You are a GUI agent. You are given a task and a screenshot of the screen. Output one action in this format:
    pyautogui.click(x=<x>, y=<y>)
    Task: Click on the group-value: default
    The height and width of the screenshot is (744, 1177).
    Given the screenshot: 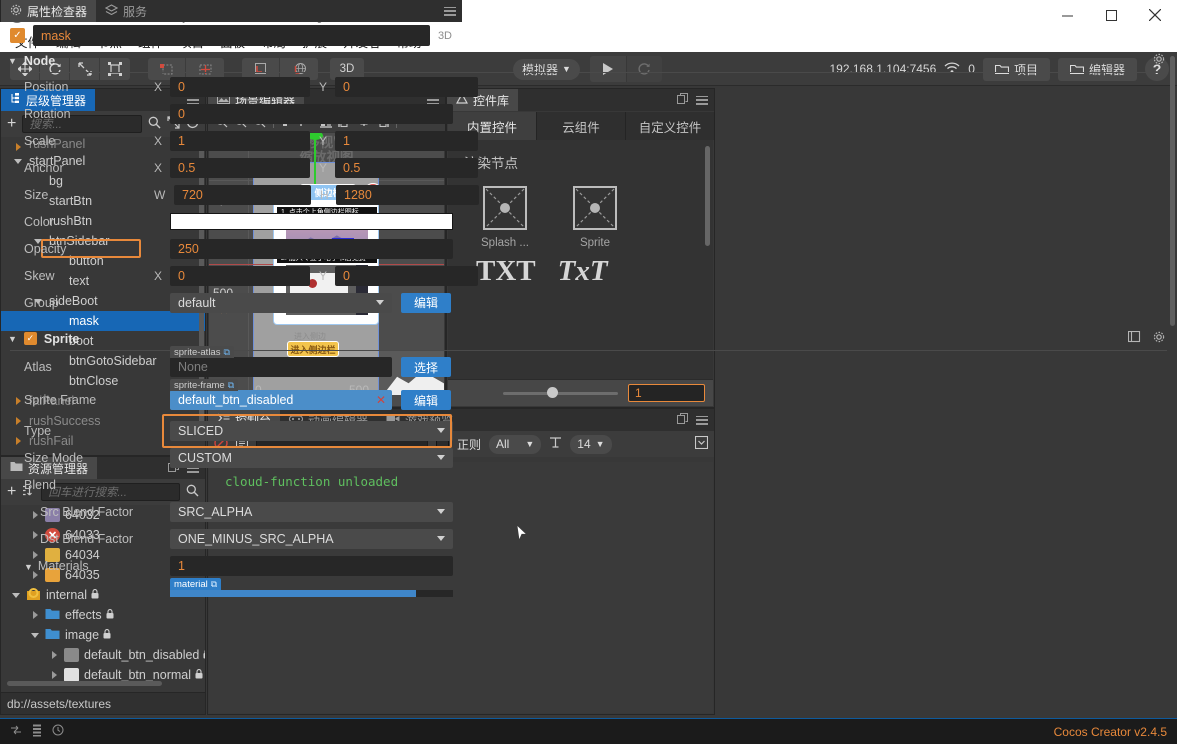 What is the action you would take?
    pyautogui.click(x=197, y=302)
    